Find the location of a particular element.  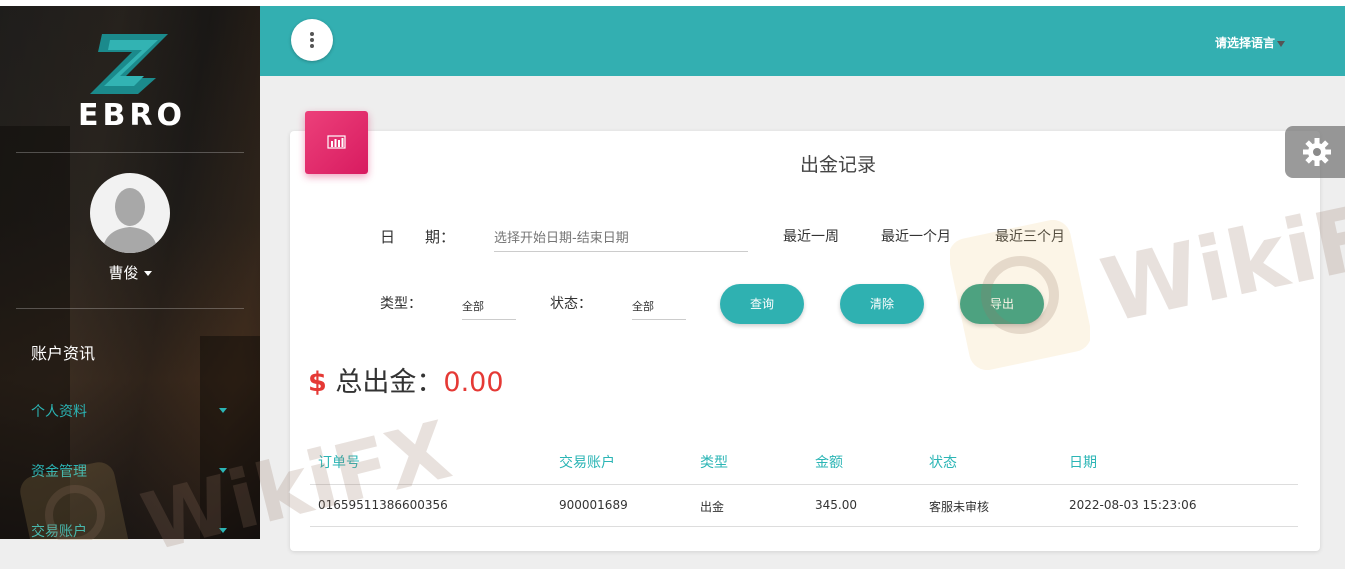

status-label: 状态： is located at coordinates (571, 304).